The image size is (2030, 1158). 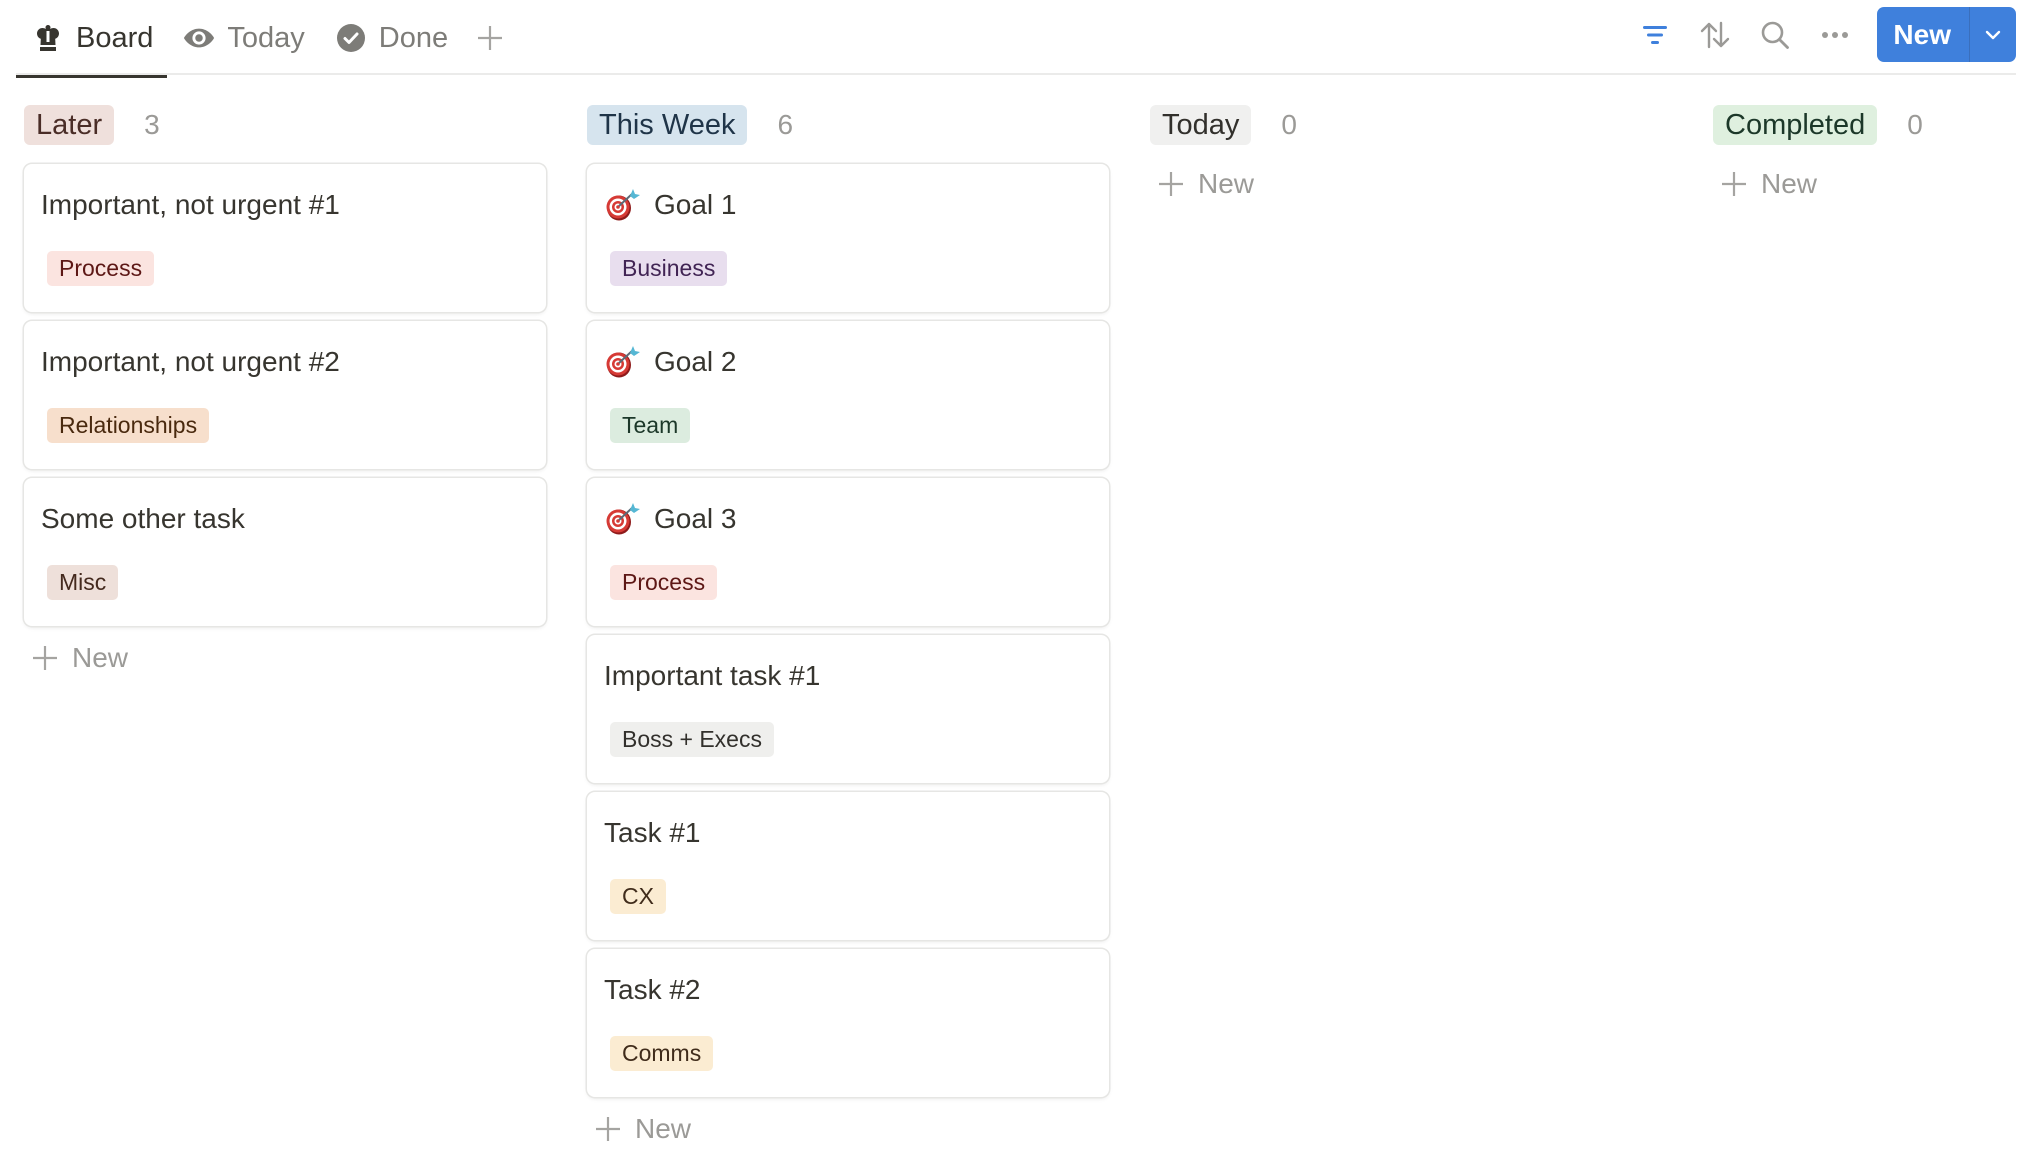 I want to click on board-card: Important, not urgent #2 Relationships, so click(x=285, y=395).